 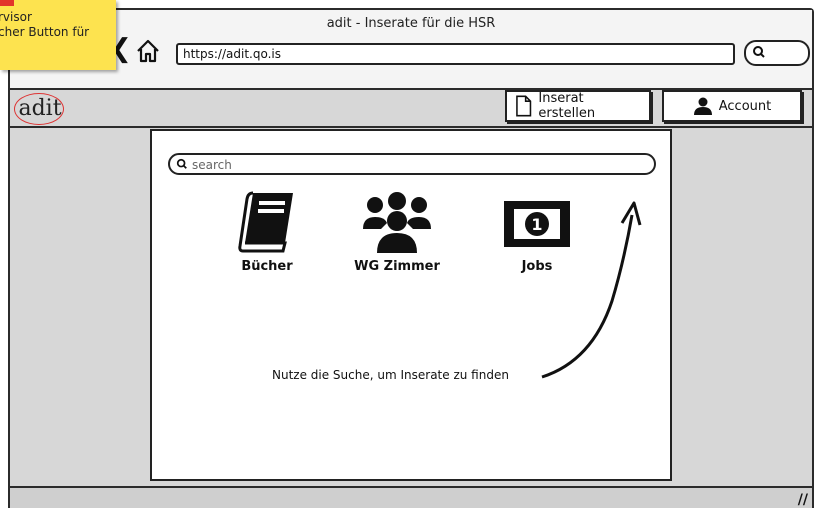 I want to click on sticky-note-line: rvisor, so click(x=16, y=17).